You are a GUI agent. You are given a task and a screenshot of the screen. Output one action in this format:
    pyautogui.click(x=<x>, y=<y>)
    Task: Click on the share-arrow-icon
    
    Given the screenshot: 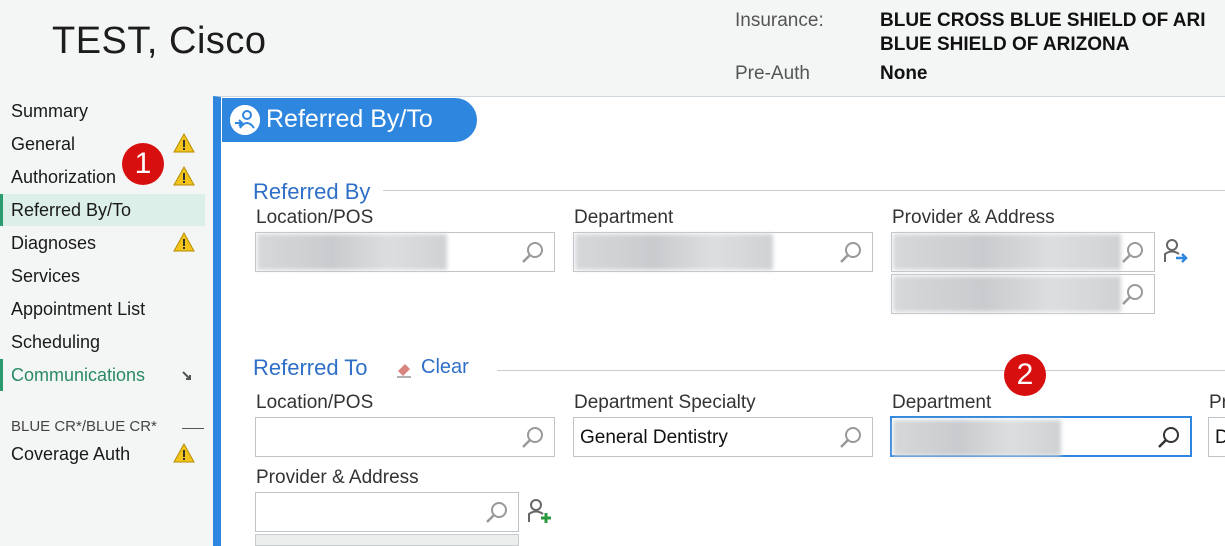 What is the action you would take?
    pyautogui.click(x=186, y=375)
    